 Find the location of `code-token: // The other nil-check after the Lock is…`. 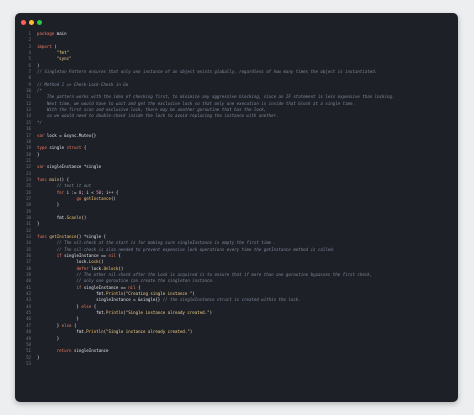

code-token: // The other nil-check after the Lock is… is located at coordinates (205, 275).